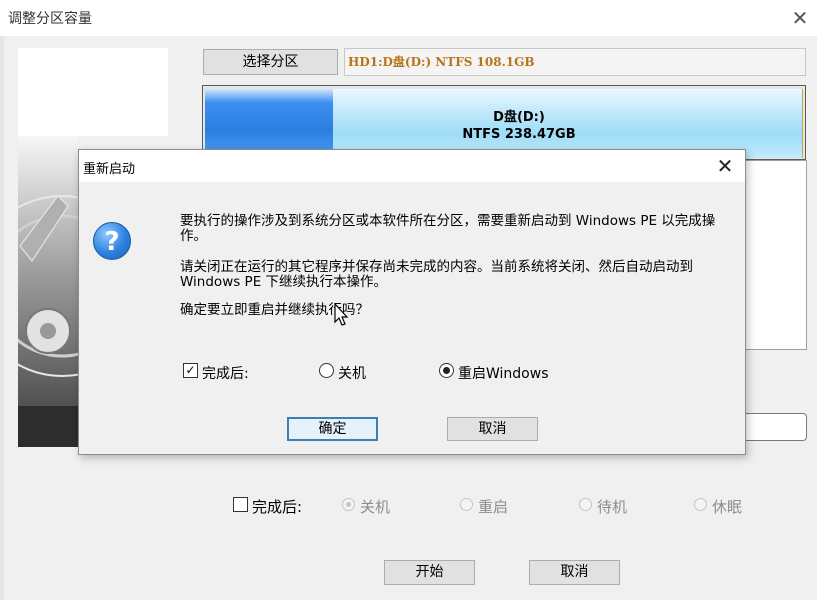  I want to click on dialog-radio-restart-label: 重启Windows, so click(503, 374).